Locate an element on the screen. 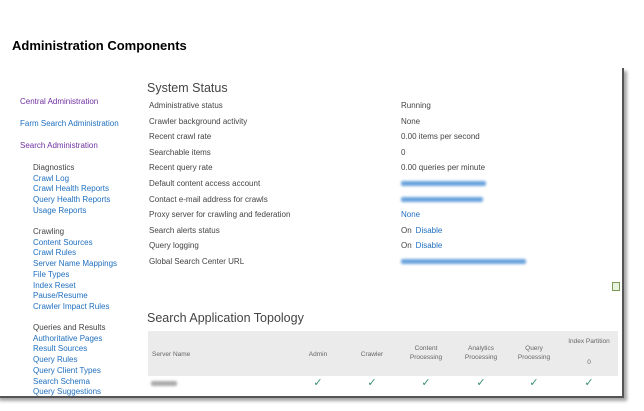  status-row: Global Search Center URL is located at coordinates (384, 263).